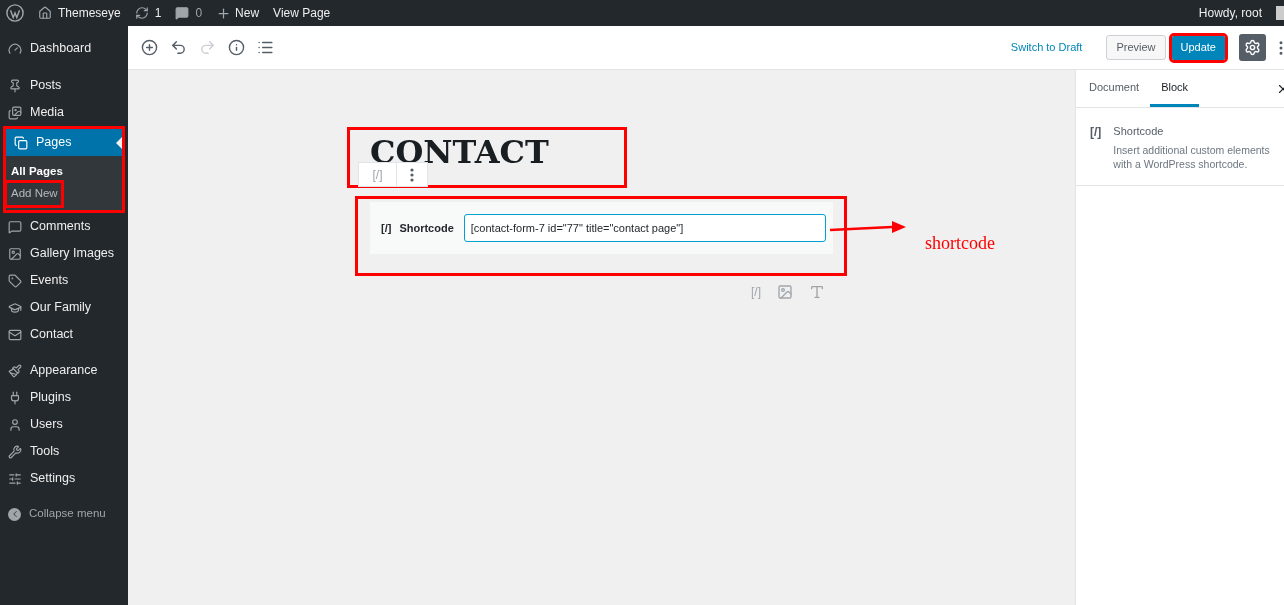 The image size is (1284, 605). Describe the element at coordinates (14, 514) in the screenshot. I see `collapse-icon` at that location.